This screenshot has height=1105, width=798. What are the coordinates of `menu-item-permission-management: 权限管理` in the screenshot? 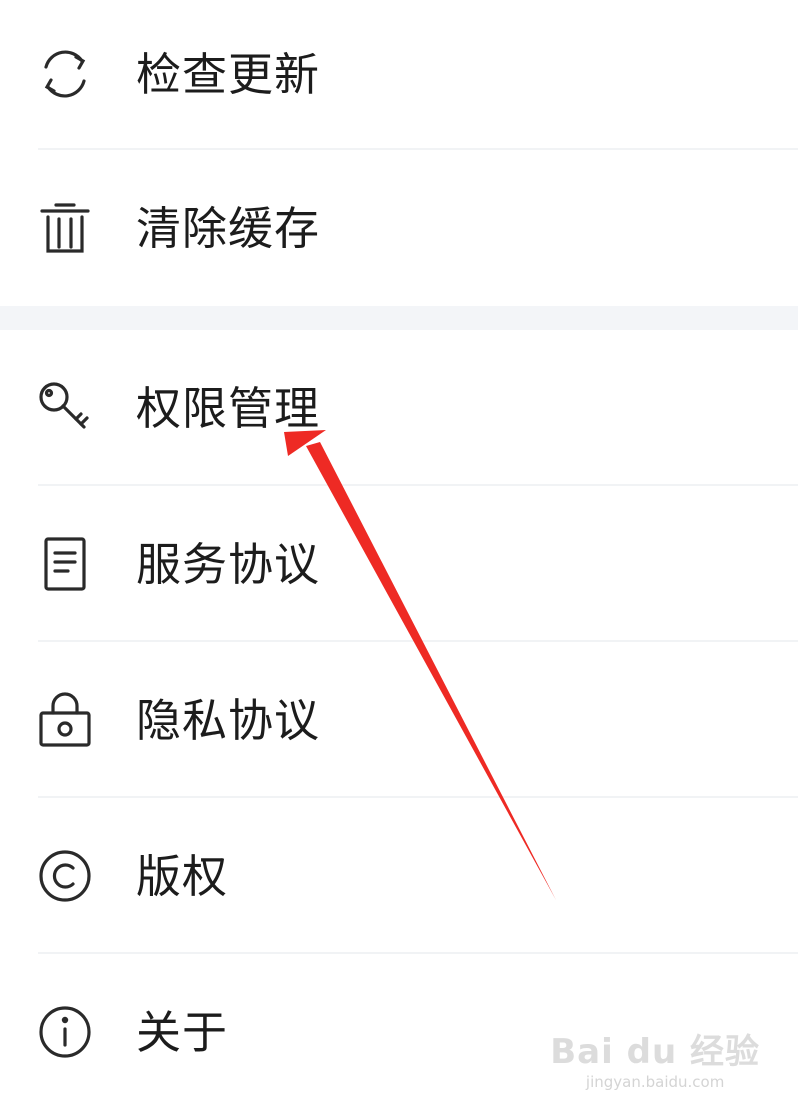 It's located at (399, 408).